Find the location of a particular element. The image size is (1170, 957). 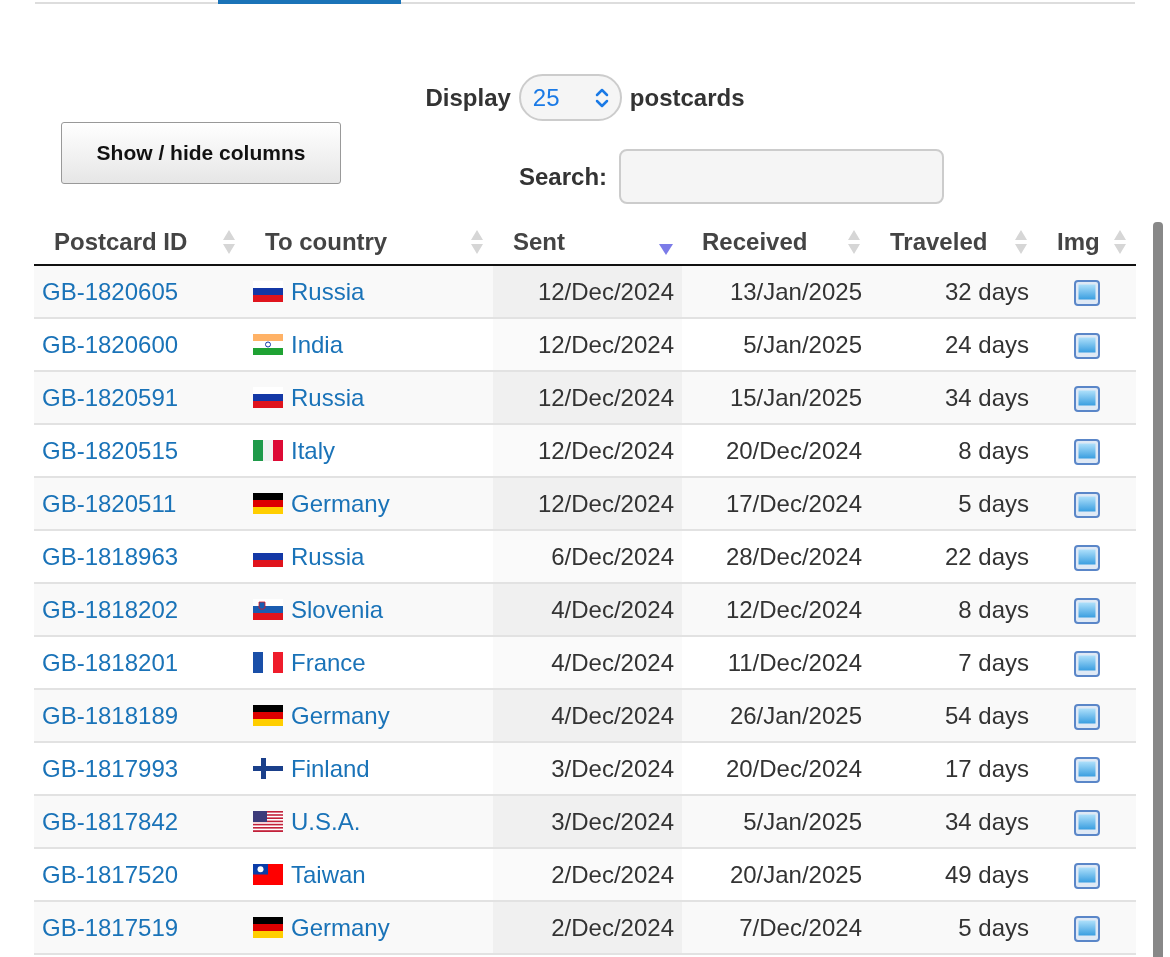

table-cell: 26/Jan/2025 is located at coordinates (776, 715).